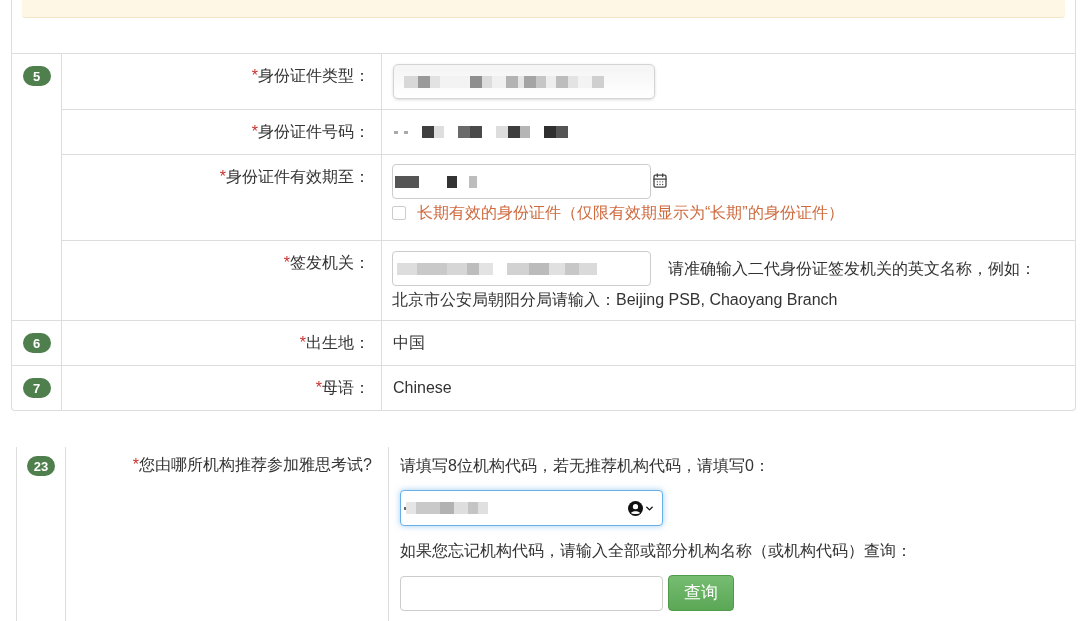 This screenshot has height=621, width=1080. I want to click on field-value: 中国, so click(409, 342).